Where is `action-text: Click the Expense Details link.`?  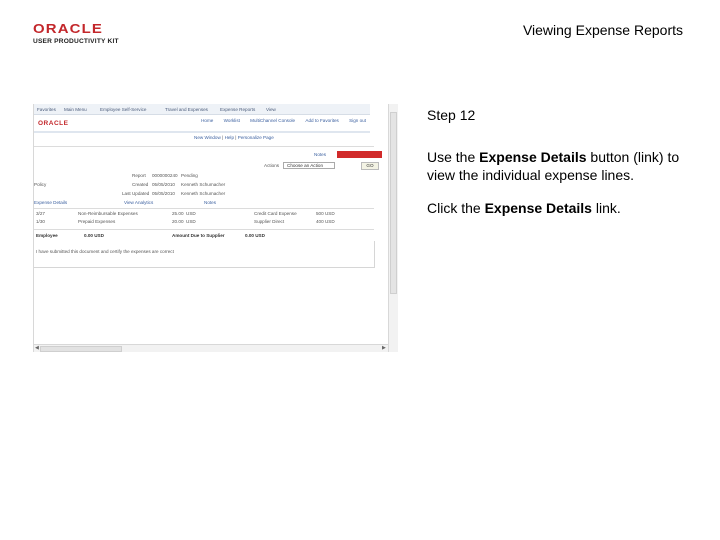
action-text: Click the Expense Details link. is located at coordinates (562, 208).